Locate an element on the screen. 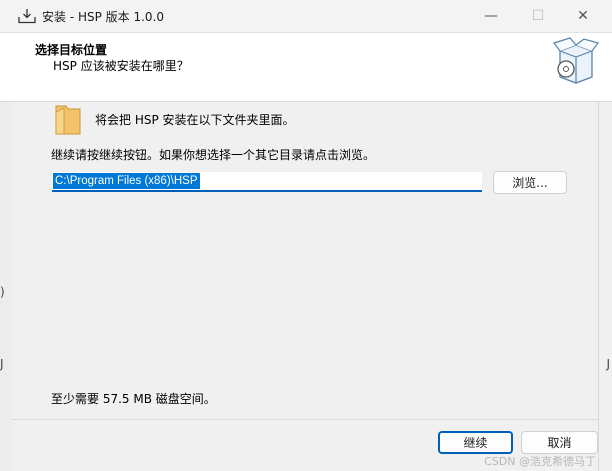 The height and width of the screenshot is (471, 612). watermark: CSDN @浩克希德马丁 is located at coordinates (540, 461).